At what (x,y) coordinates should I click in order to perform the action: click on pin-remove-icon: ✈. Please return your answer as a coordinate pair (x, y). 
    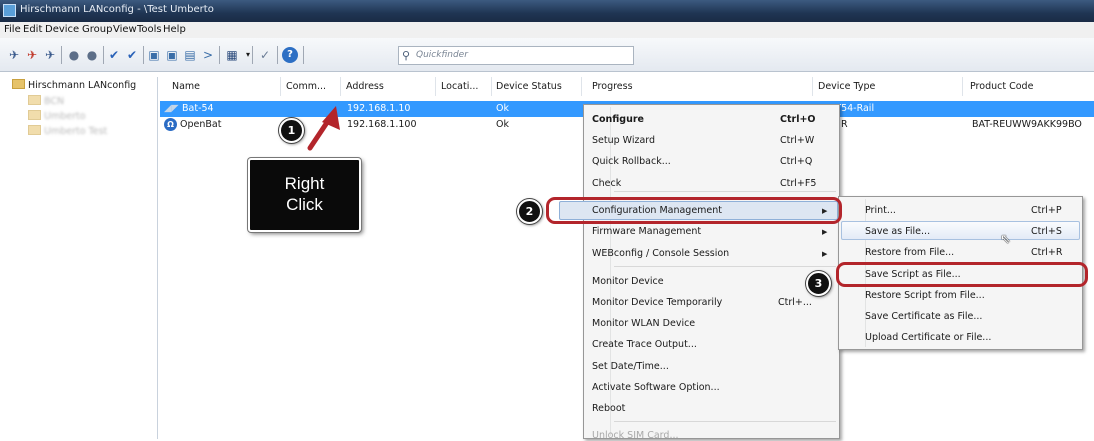
    Looking at the image, I should click on (32, 55).